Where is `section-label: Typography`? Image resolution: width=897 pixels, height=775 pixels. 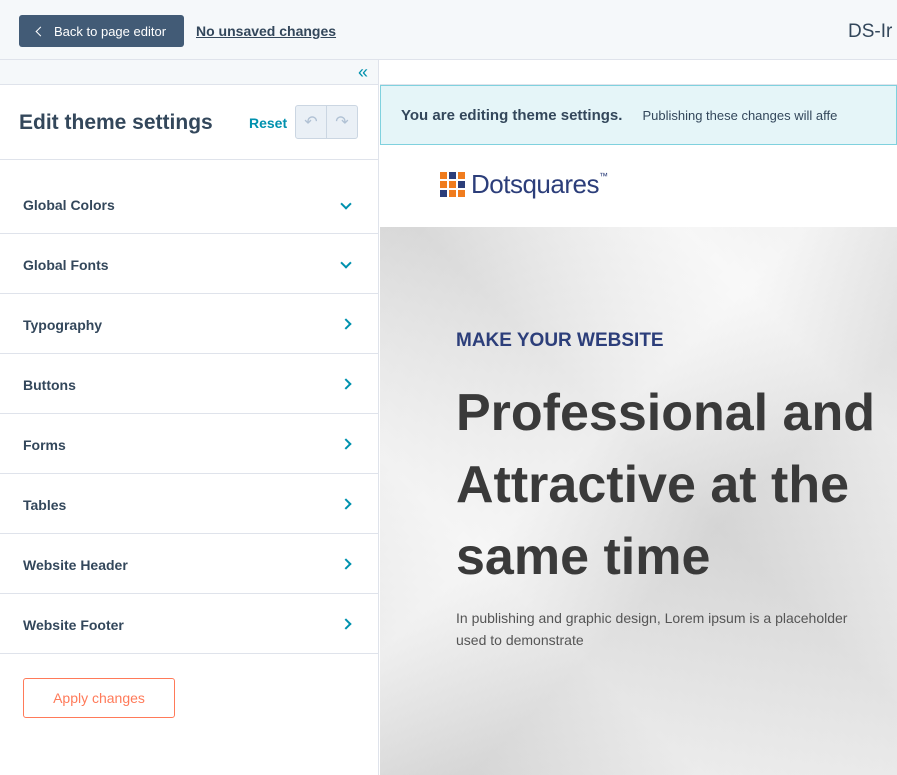 section-label: Typography is located at coordinates (63, 325).